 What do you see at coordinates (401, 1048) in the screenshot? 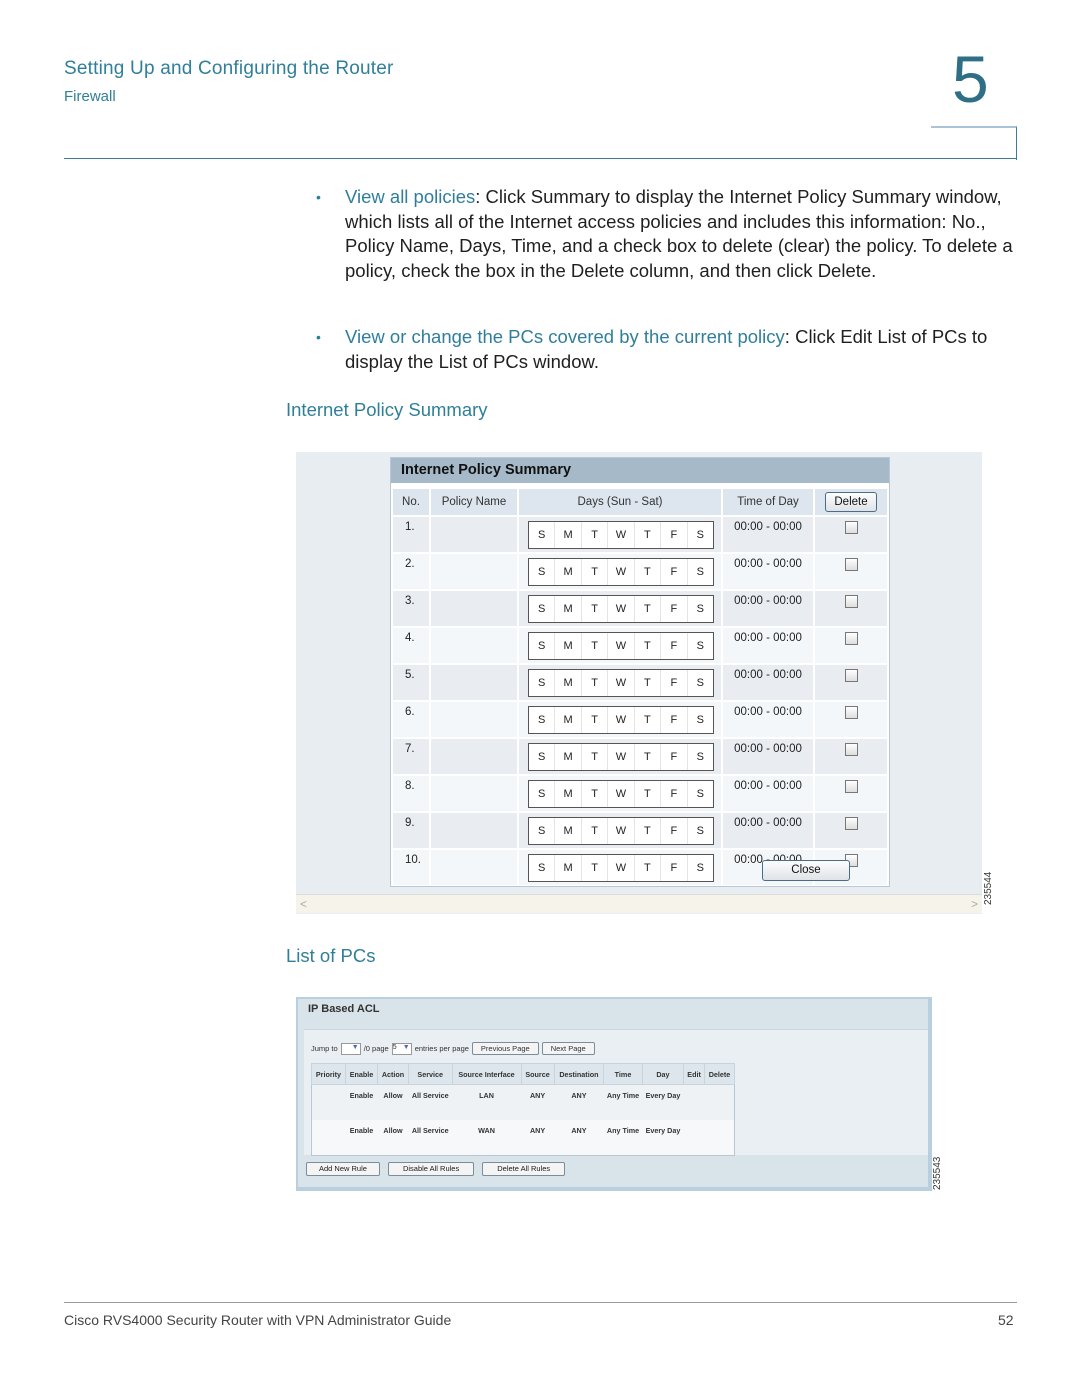
I see `entries-per-page-select: 5 ▼` at bounding box center [401, 1048].